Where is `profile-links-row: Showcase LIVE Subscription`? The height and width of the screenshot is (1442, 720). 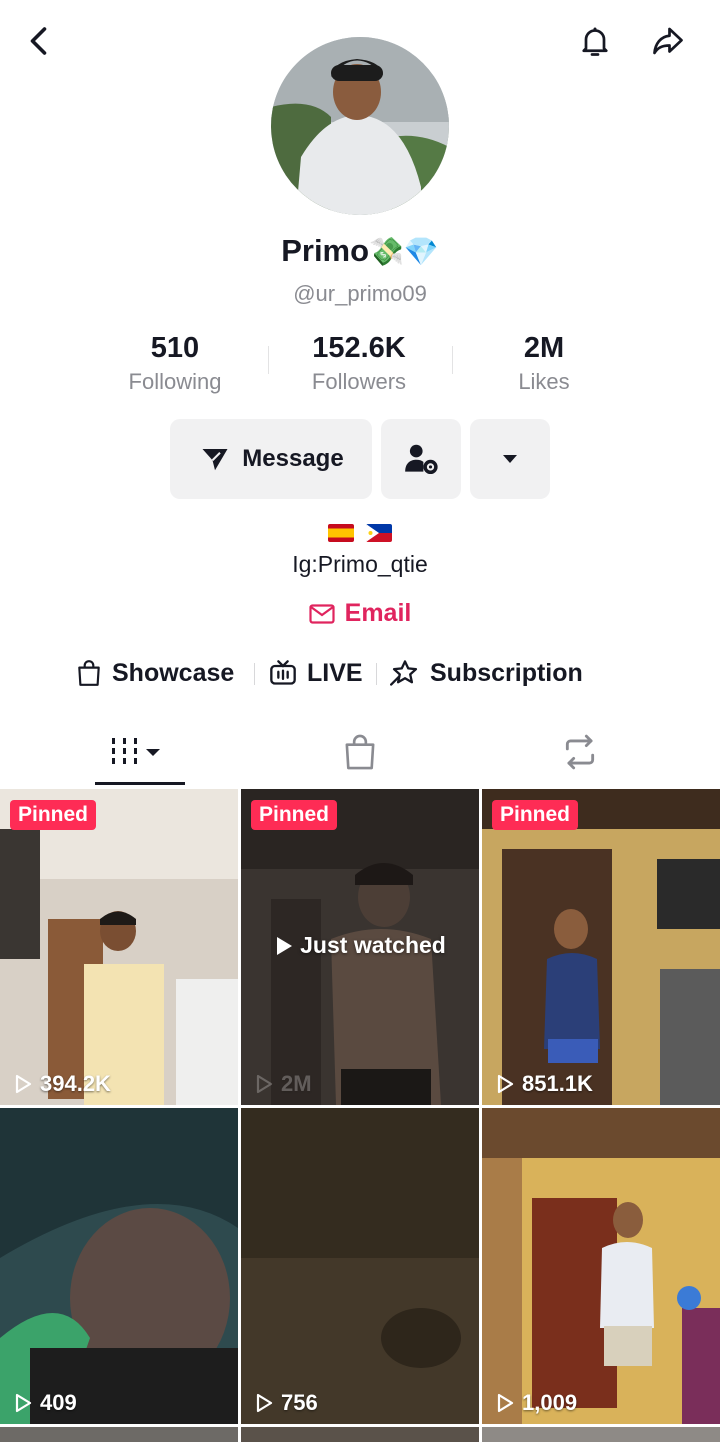
profile-links-row: Showcase LIVE Subscription is located at coordinates (360, 673).